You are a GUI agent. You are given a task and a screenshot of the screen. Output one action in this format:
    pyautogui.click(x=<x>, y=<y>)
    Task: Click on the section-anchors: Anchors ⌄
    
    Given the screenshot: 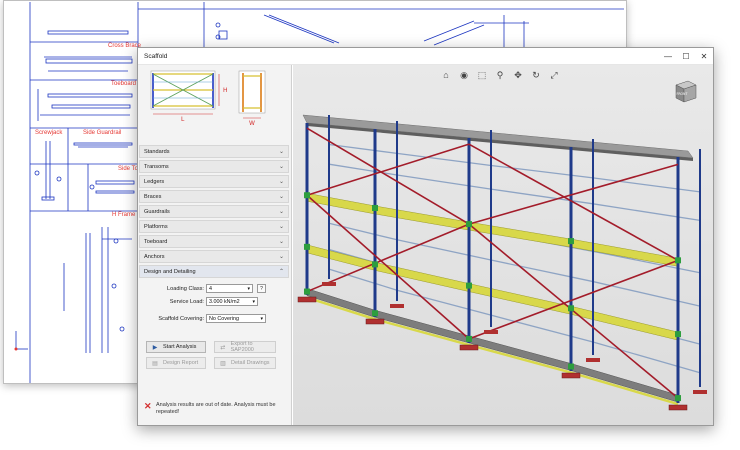 What is the action you would take?
    pyautogui.click(x=214, y=256)
    